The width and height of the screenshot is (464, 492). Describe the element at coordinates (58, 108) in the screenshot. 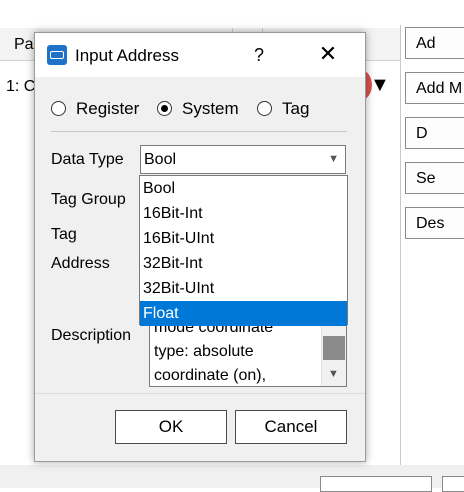

I see `radio-register-icon` at that location.